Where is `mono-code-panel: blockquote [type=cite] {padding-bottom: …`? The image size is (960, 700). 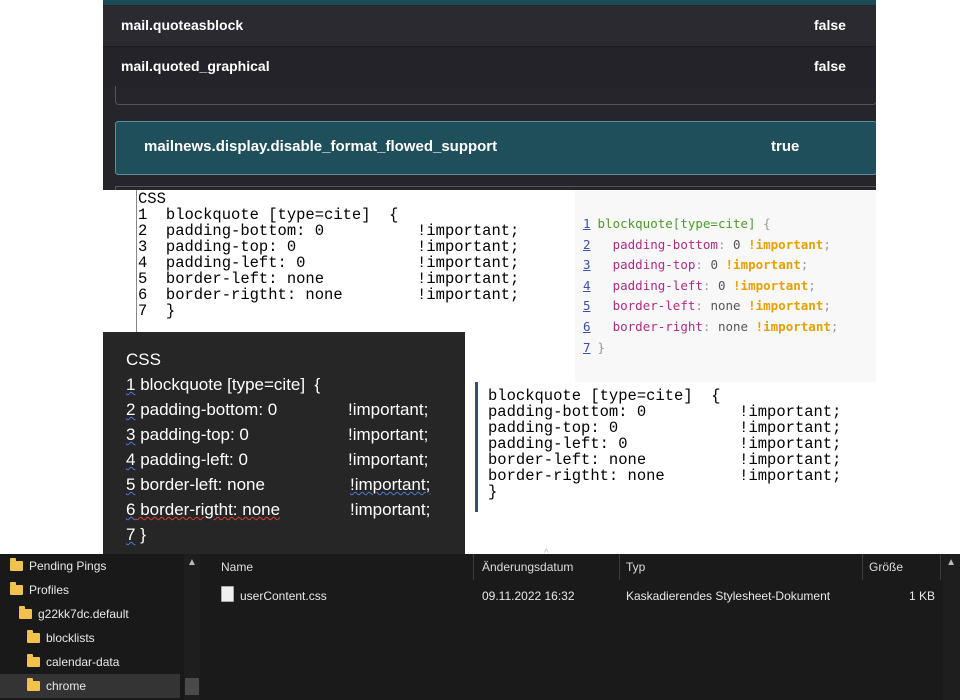 mono-code-panel: blockquote [type=cite] {padding-bottom: … is located at coordinates (677, 447).